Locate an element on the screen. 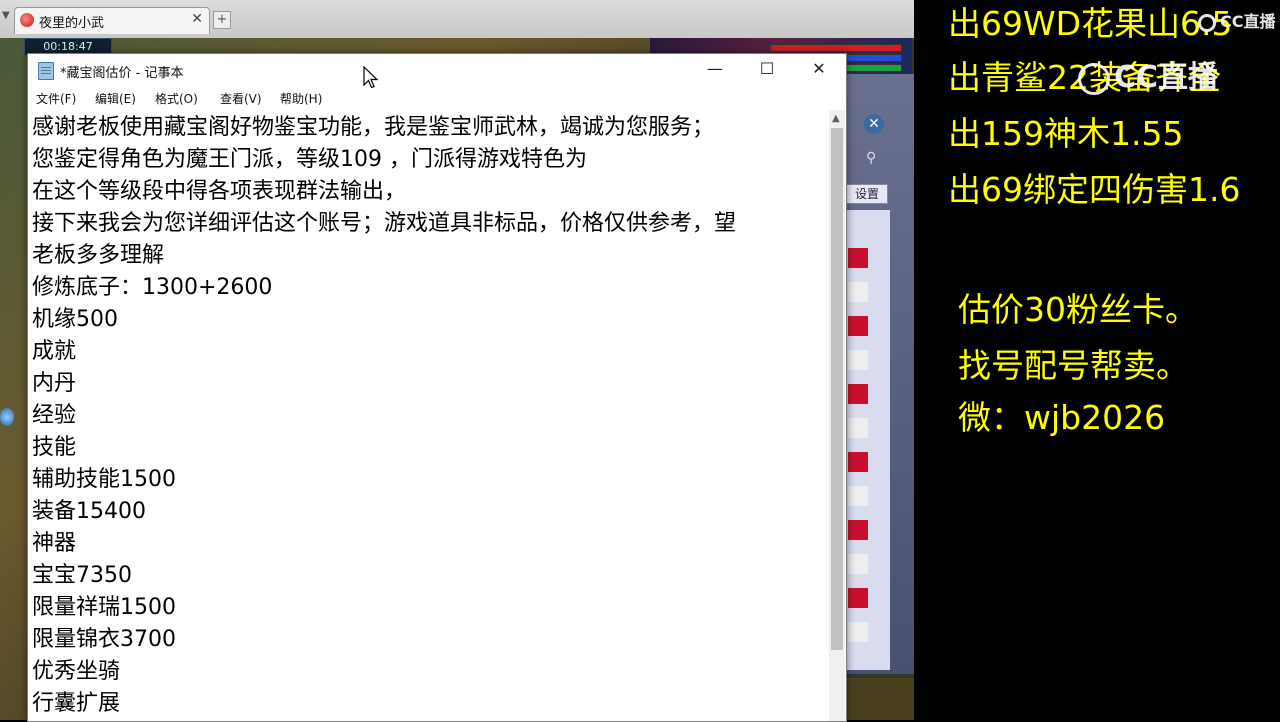  mouse-cursor-icon is located at coordinates (371, 77).